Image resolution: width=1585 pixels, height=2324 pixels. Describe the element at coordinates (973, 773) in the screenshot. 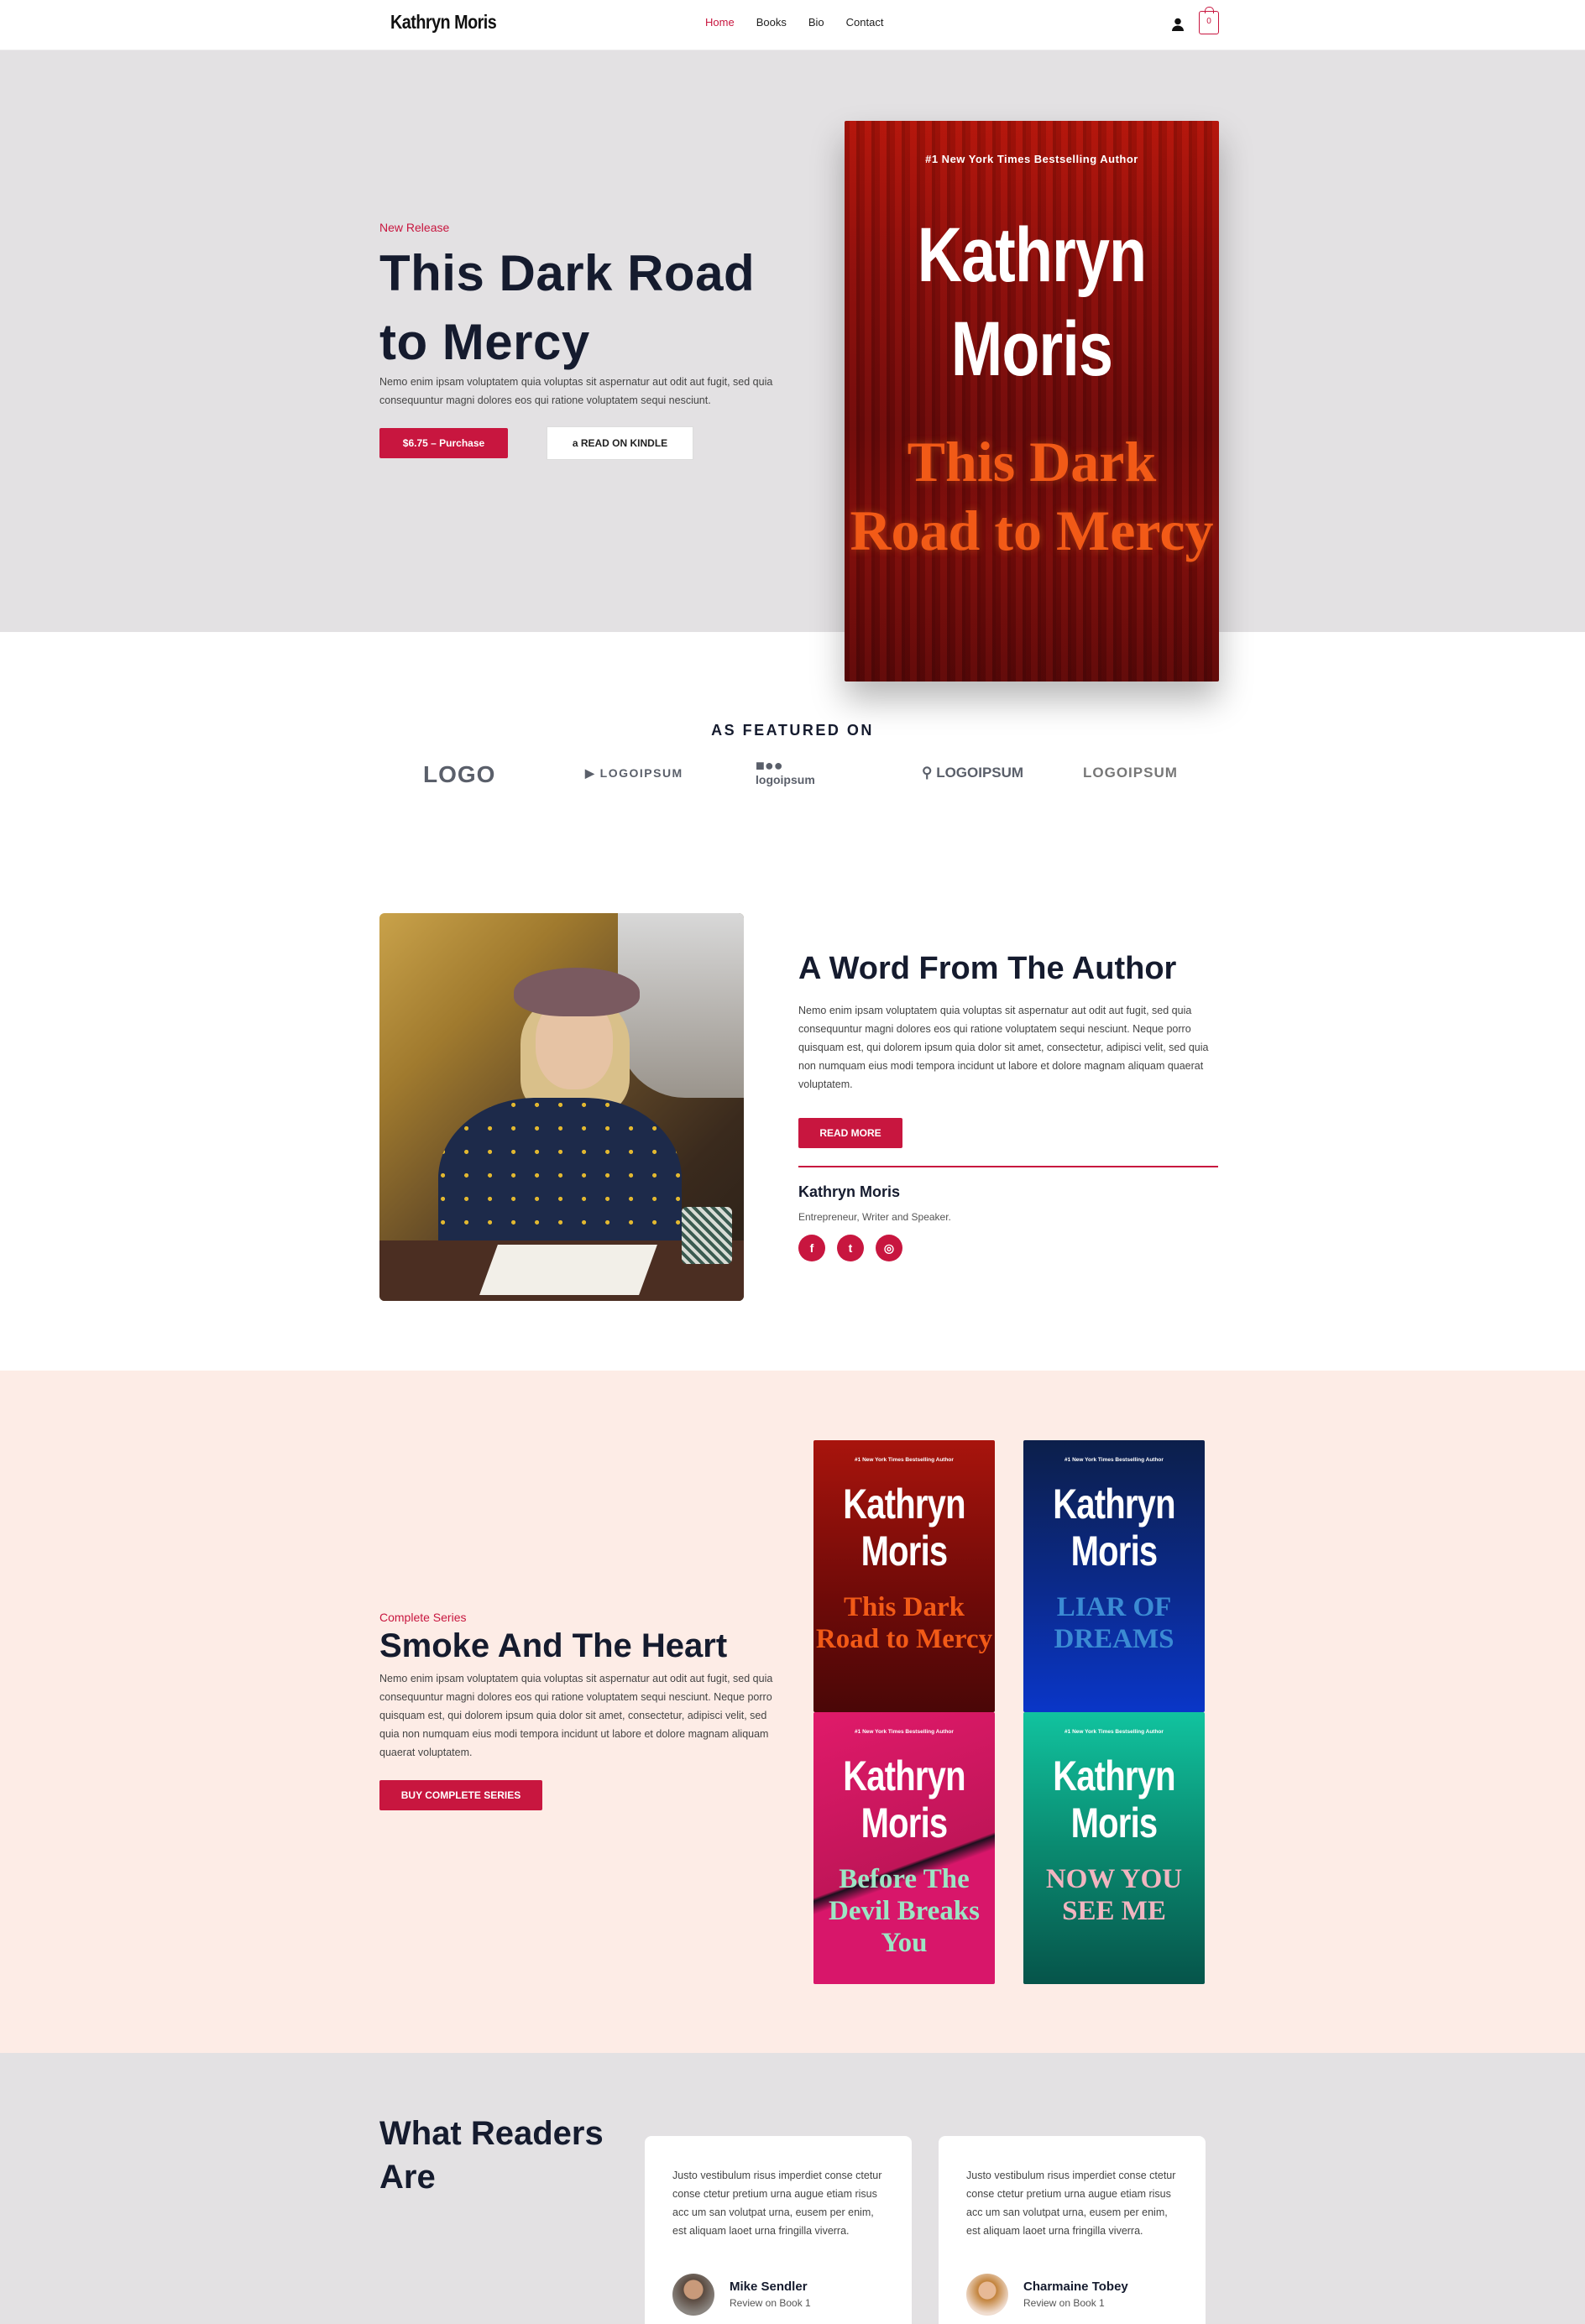

I see `featured-logo-4: ⚲ LOGOIPSUM` at that location.